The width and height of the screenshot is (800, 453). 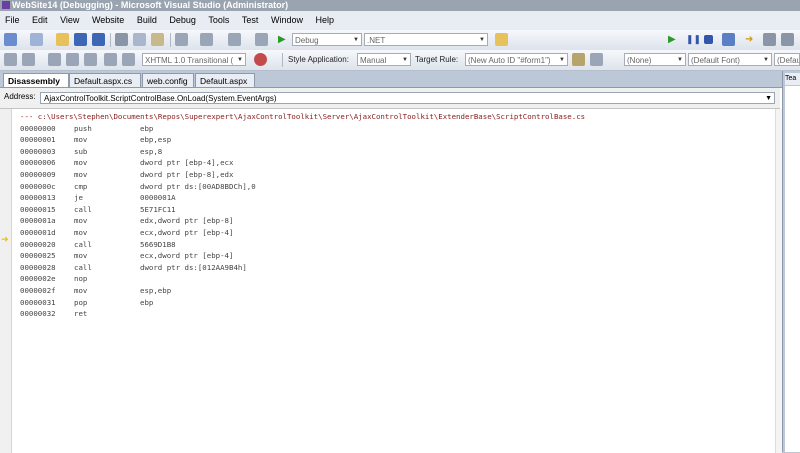 I want to click on team-explorer-tab: Tea, so click(x=792, y=79).